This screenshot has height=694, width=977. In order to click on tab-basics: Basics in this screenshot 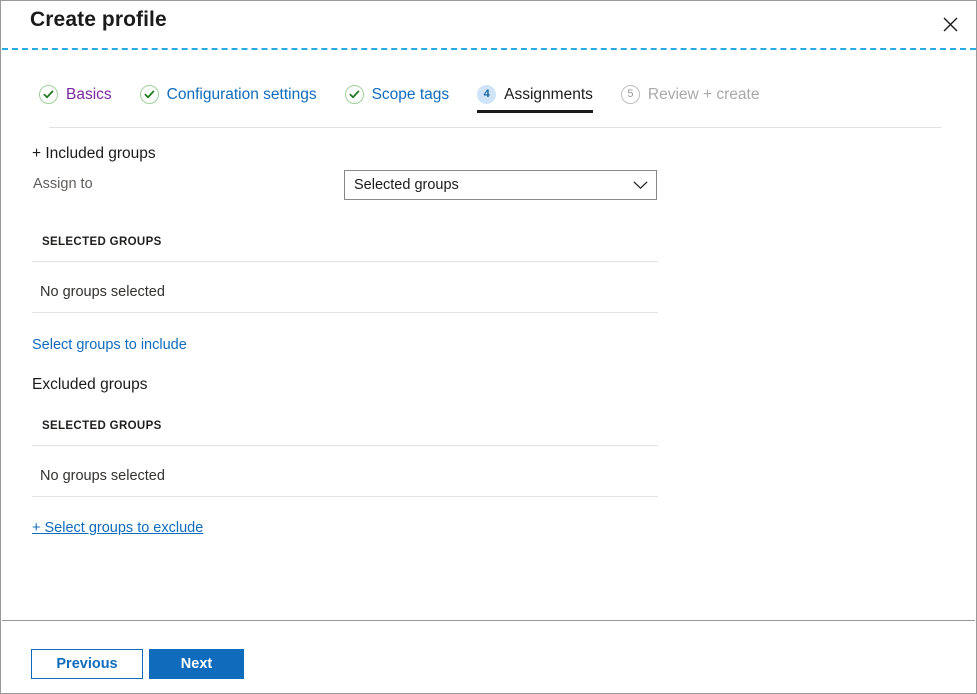, I will do `click(82, 99)`.